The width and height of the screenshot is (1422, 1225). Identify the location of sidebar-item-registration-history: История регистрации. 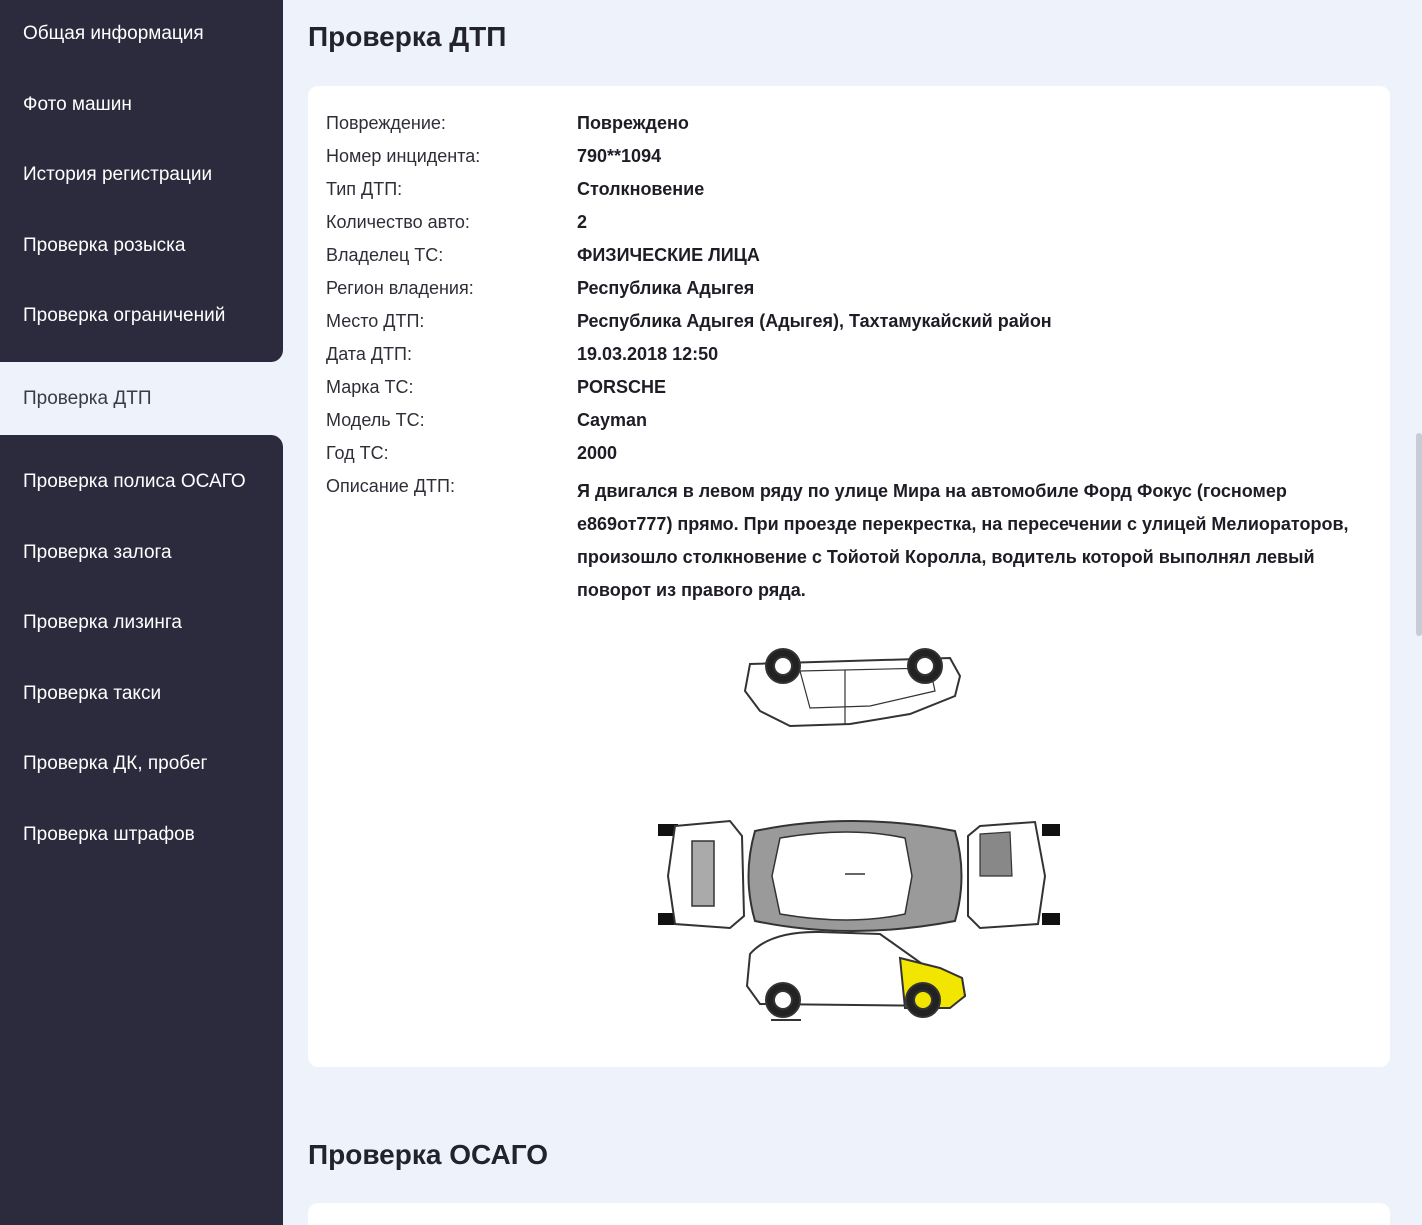
(117, 174).